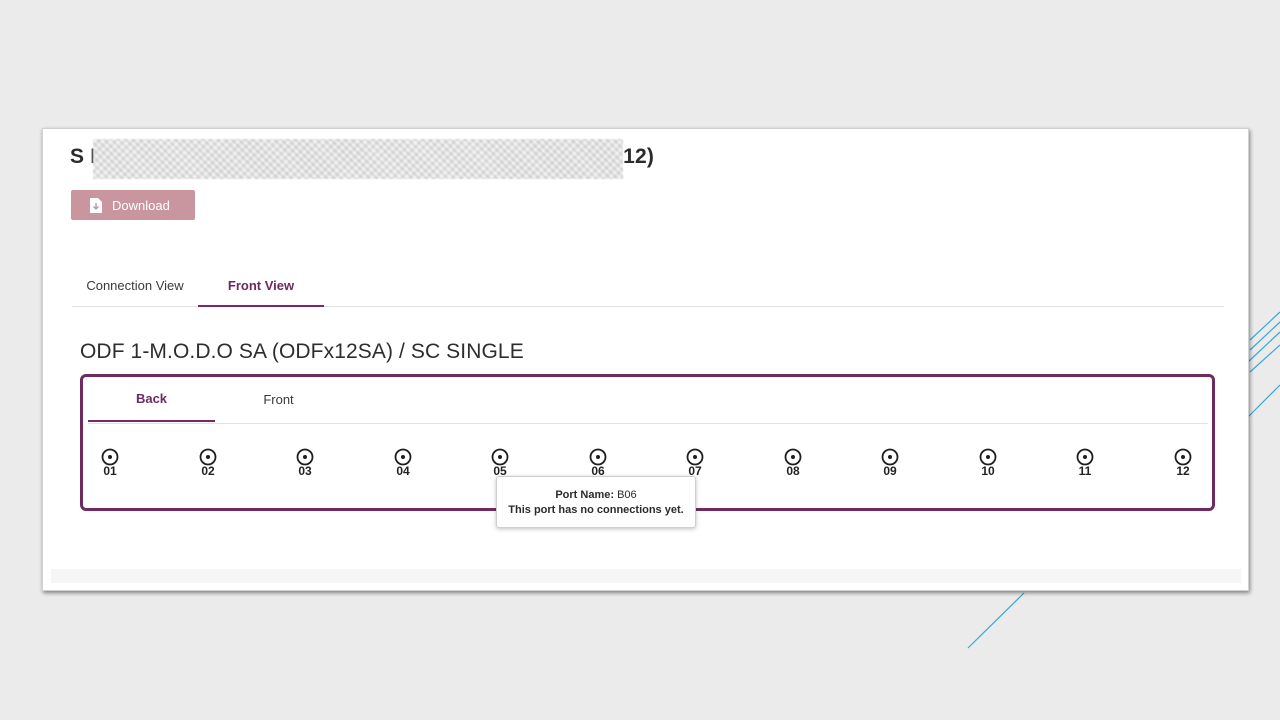 Image resolution: width=1280 pixels, height=720 pixels. I want to click on redacted-title-area, so click(358, 159).